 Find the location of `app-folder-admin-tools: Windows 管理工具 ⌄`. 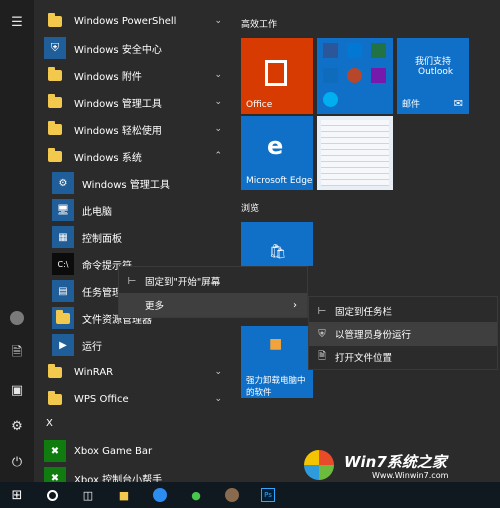

app-folder-admin-tools: Windows 管理工具 ⌄ is located at coordinates (137, 102).